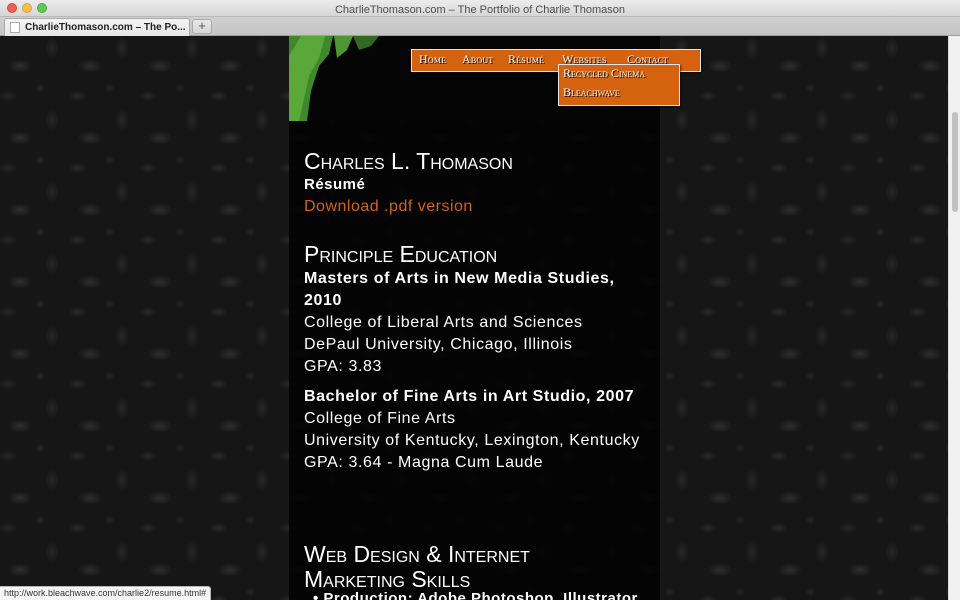  I want to click on edu-line: College of Liberal Arts and Sciences, so click(443, 322).